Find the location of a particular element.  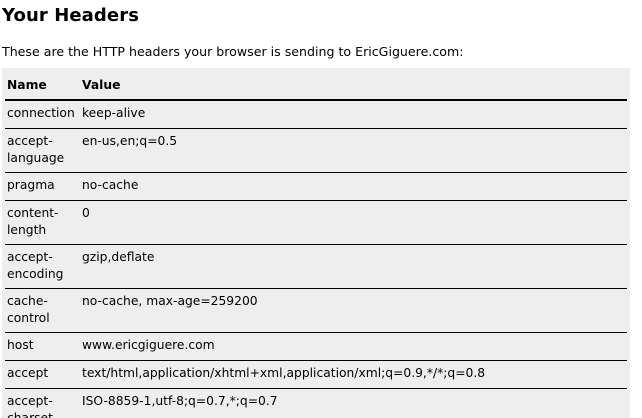

header-name-cell: content-length is located at coordinates (42, 222).